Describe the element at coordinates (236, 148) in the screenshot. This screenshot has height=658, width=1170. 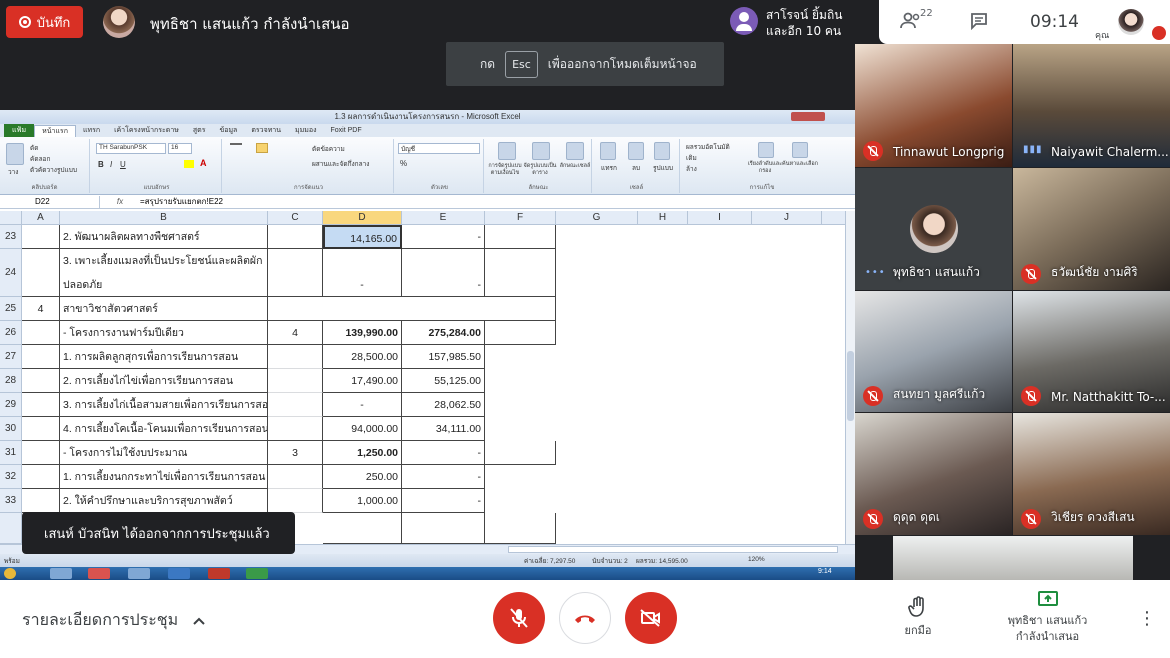
I see `align-top-icon` at that location.